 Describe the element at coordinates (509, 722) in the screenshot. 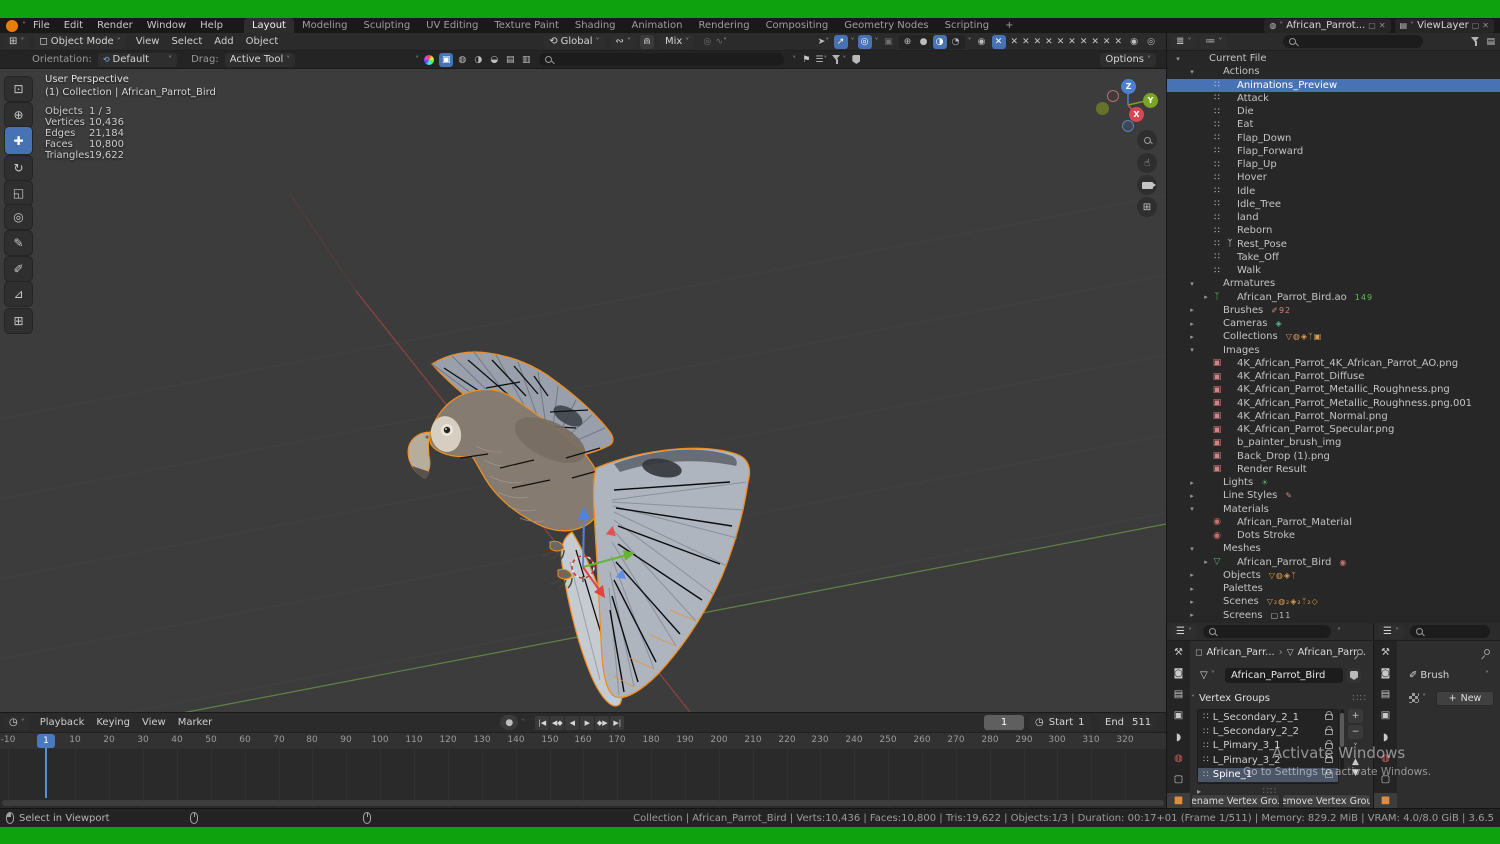

I see `auto-keying-button: ●` at that location.